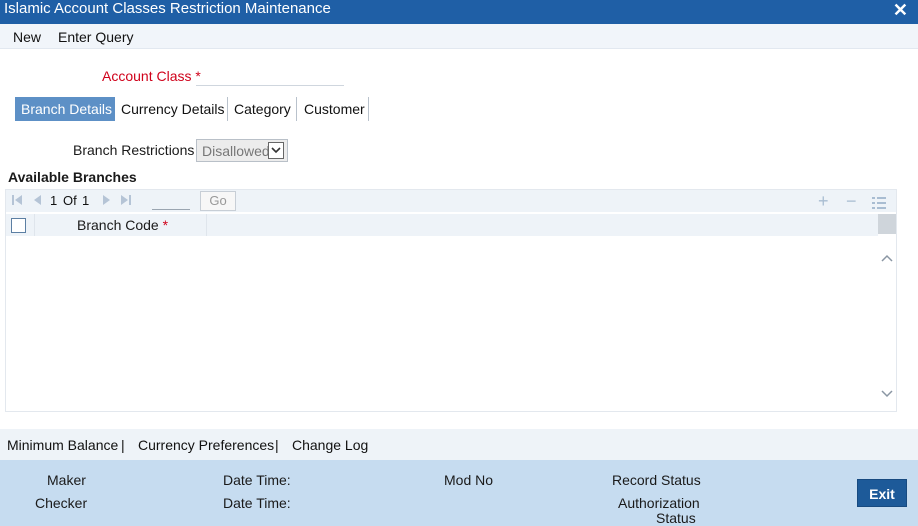 The width and height of the screenshot is (918, 526). I want to click on scroll-down-icon, so click(887, 393).